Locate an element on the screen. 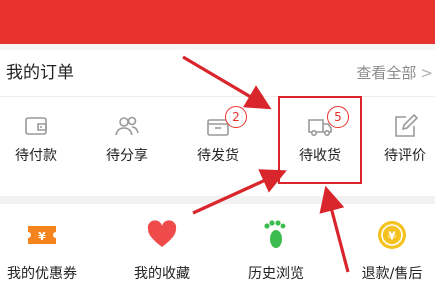 This screenshot has width=435, height=306. my-orders-title: 我的订单 is located at coordinates (40, 73).